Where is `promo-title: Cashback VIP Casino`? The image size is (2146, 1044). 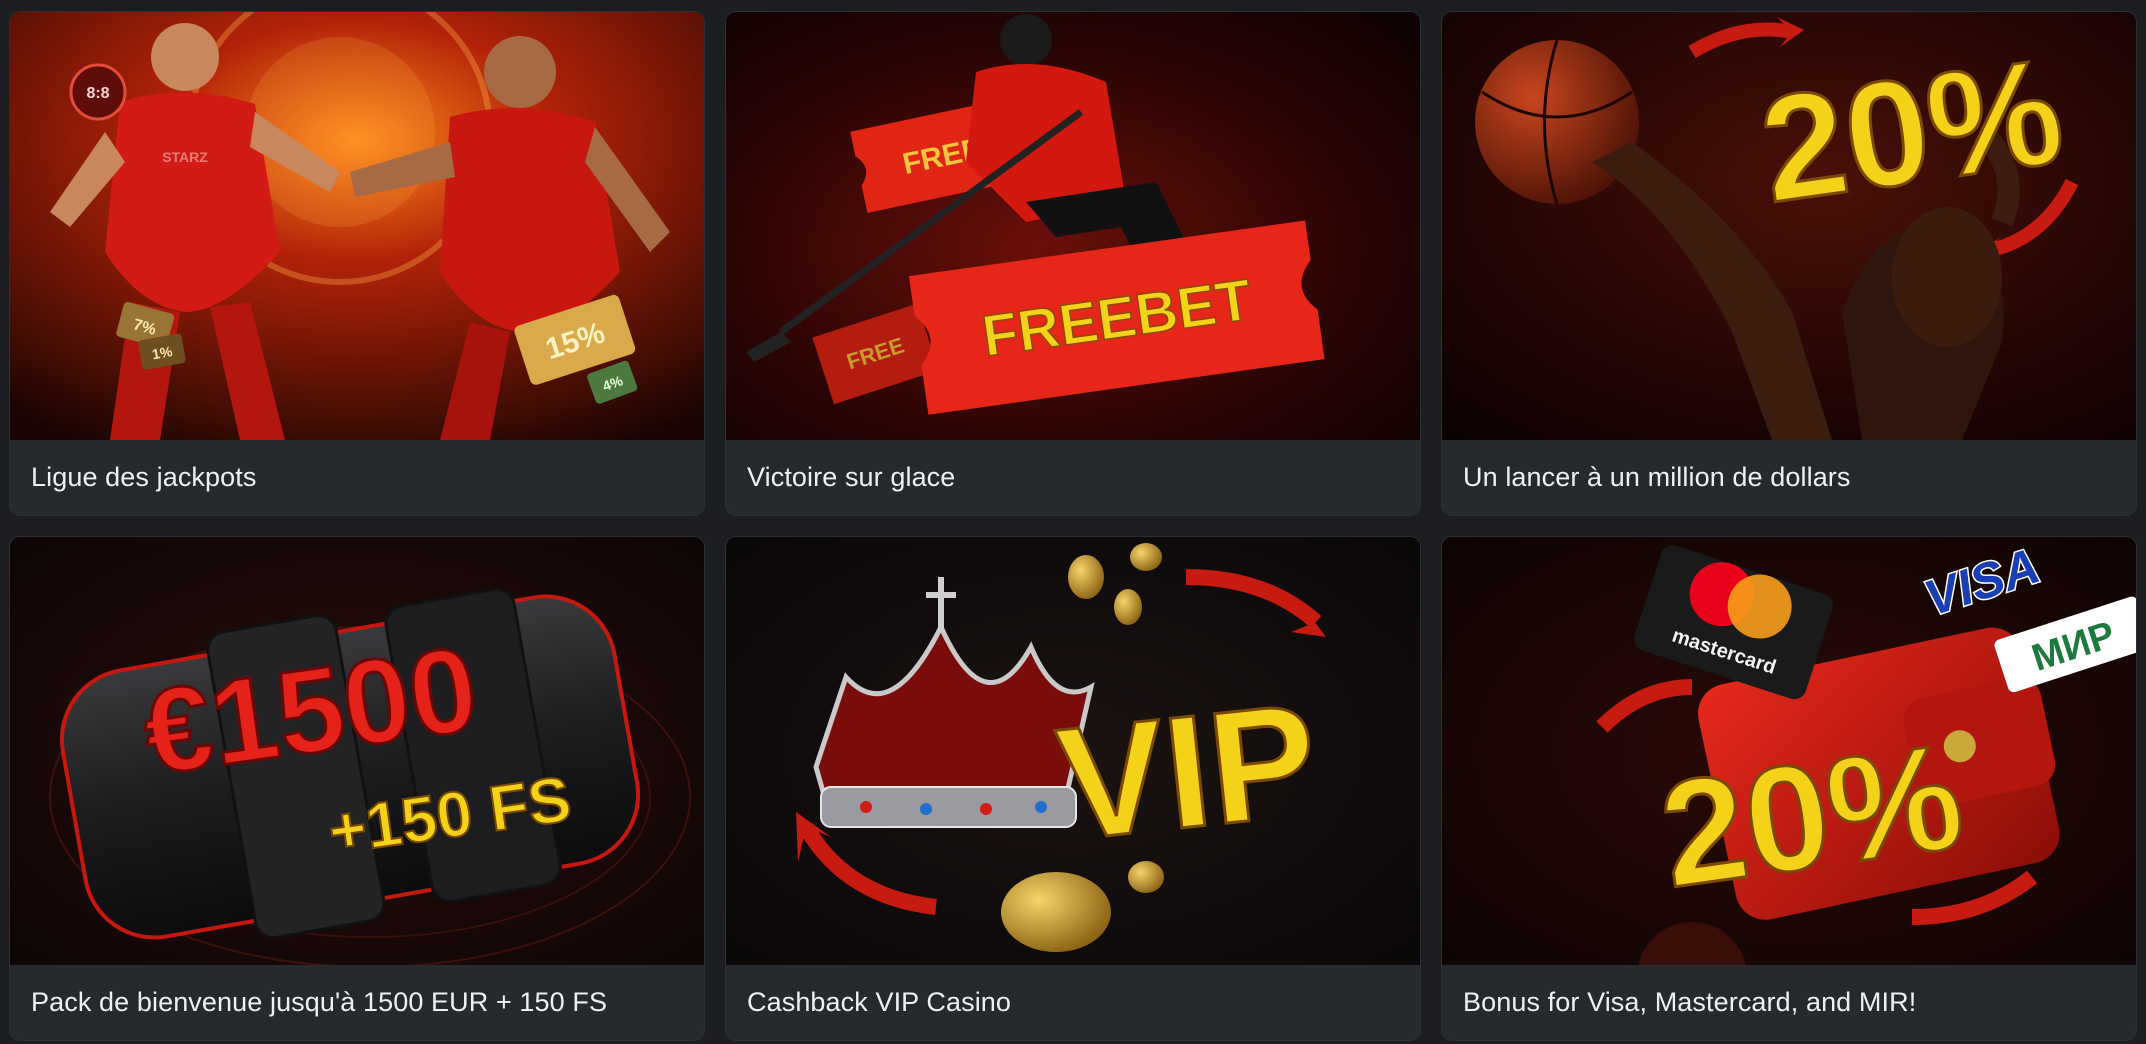 promo-title: Cashback VIP Casino is located at coordinates (879, 1002).